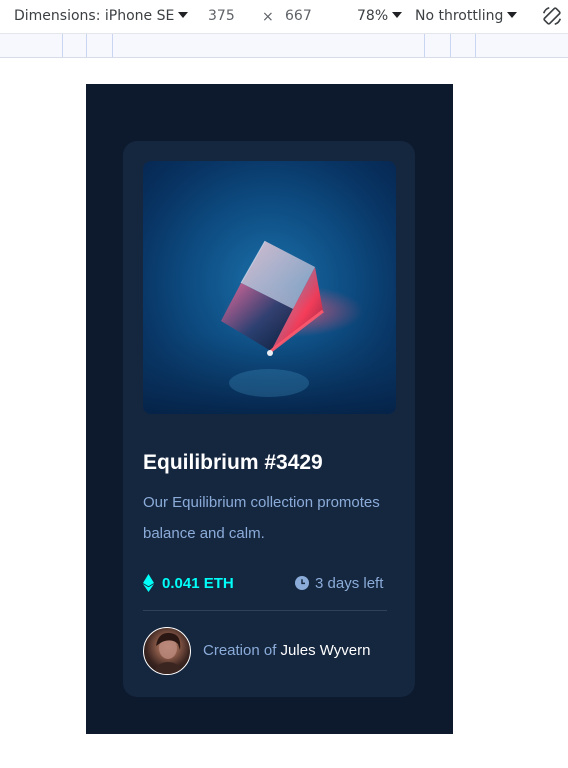  I want to click on media-query-ruler, so click(284, 46).